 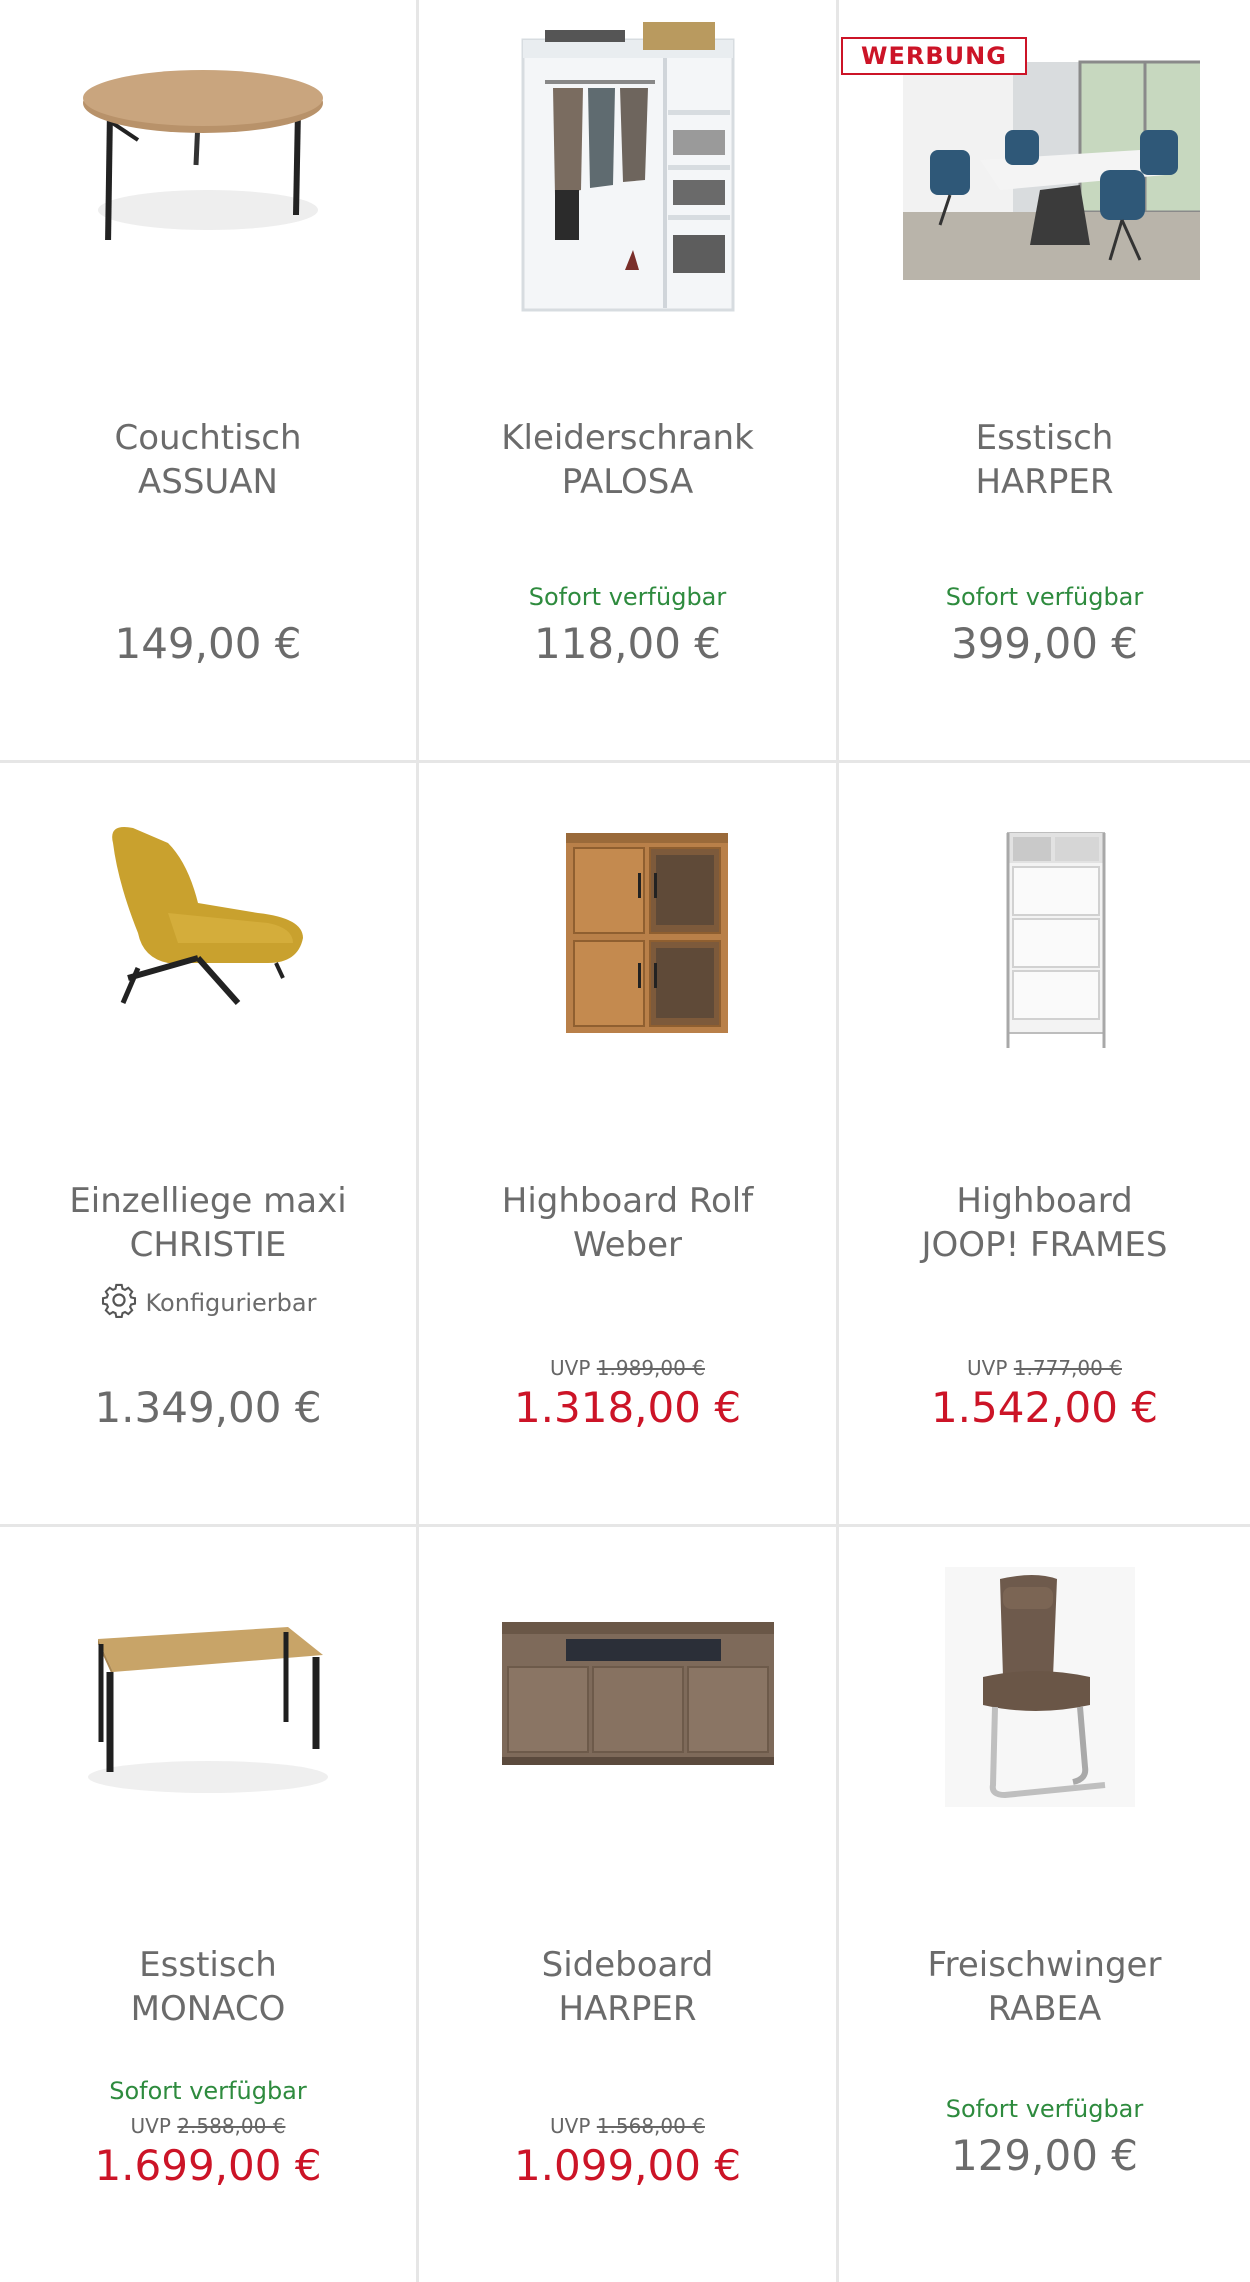 What do you see at coordinates (207, 482) in the screenshot?
I see `product-name-line2: ASSUAN` at bounding box center [207, 482].